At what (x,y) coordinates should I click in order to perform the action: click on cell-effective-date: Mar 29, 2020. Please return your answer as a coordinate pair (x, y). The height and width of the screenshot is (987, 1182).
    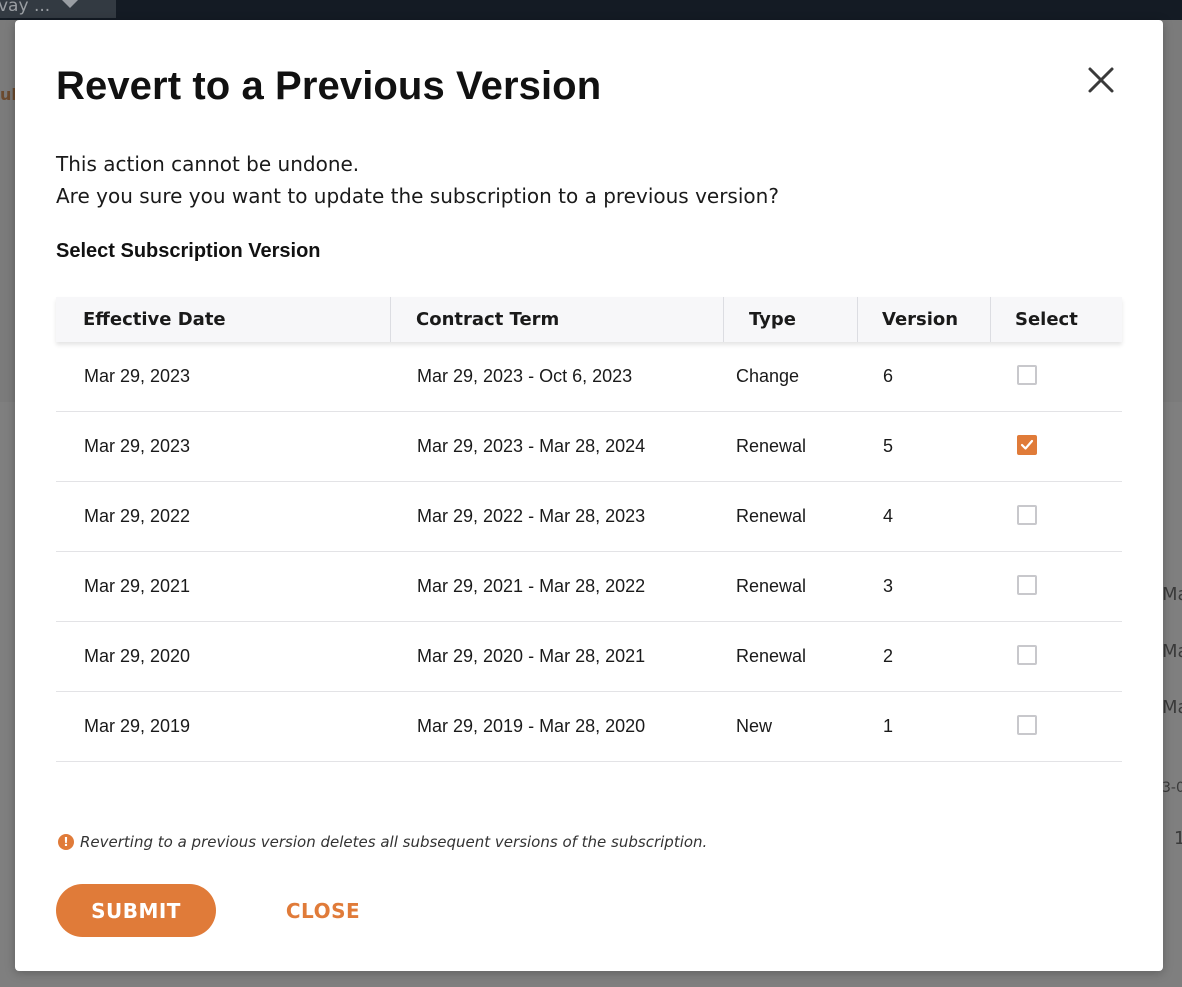
    Looking at the image, I should click on (137, 656).